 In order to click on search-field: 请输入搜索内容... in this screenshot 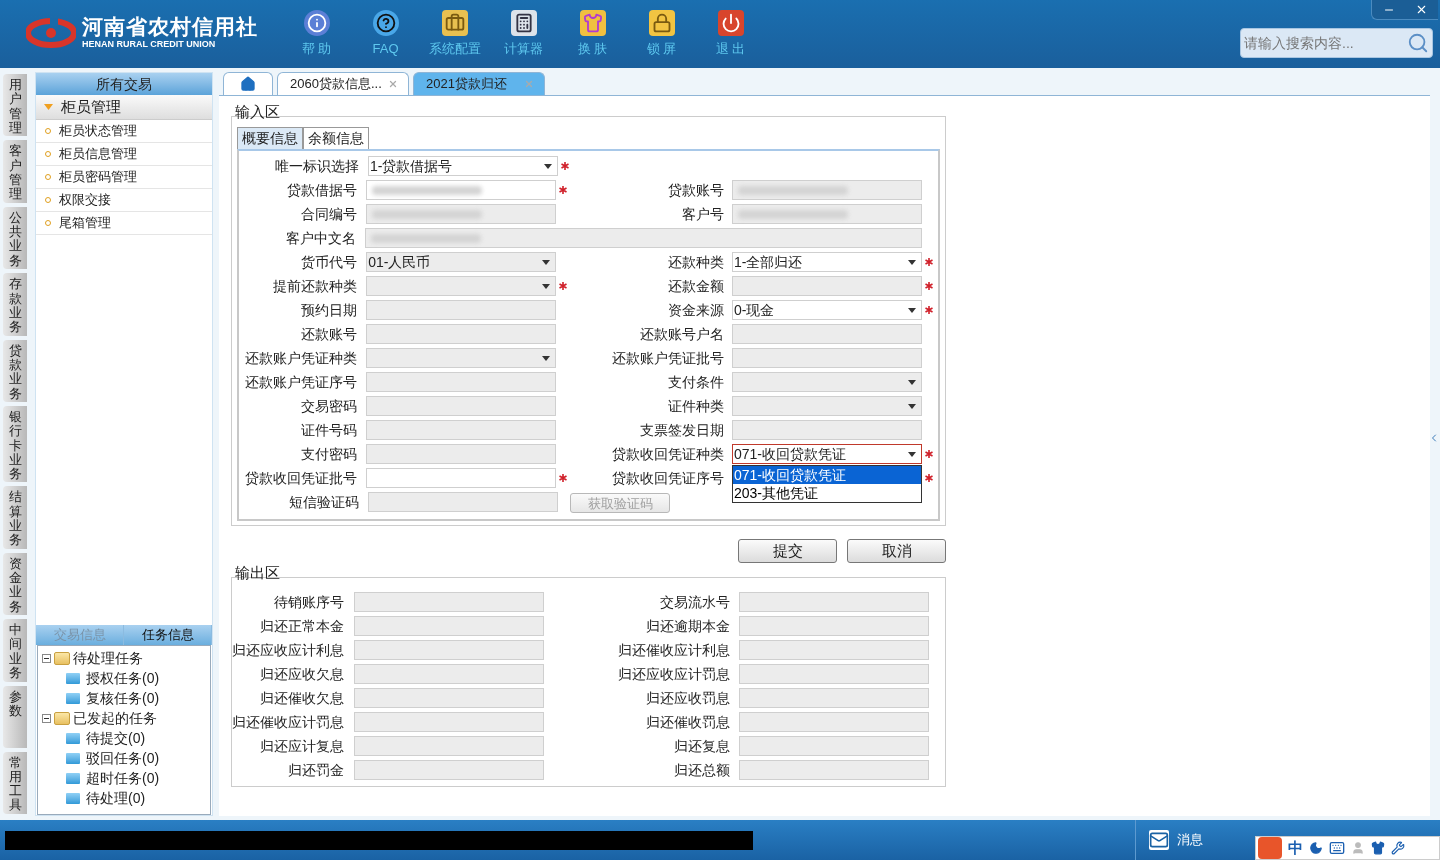, I will do `click(1336, 43)`.